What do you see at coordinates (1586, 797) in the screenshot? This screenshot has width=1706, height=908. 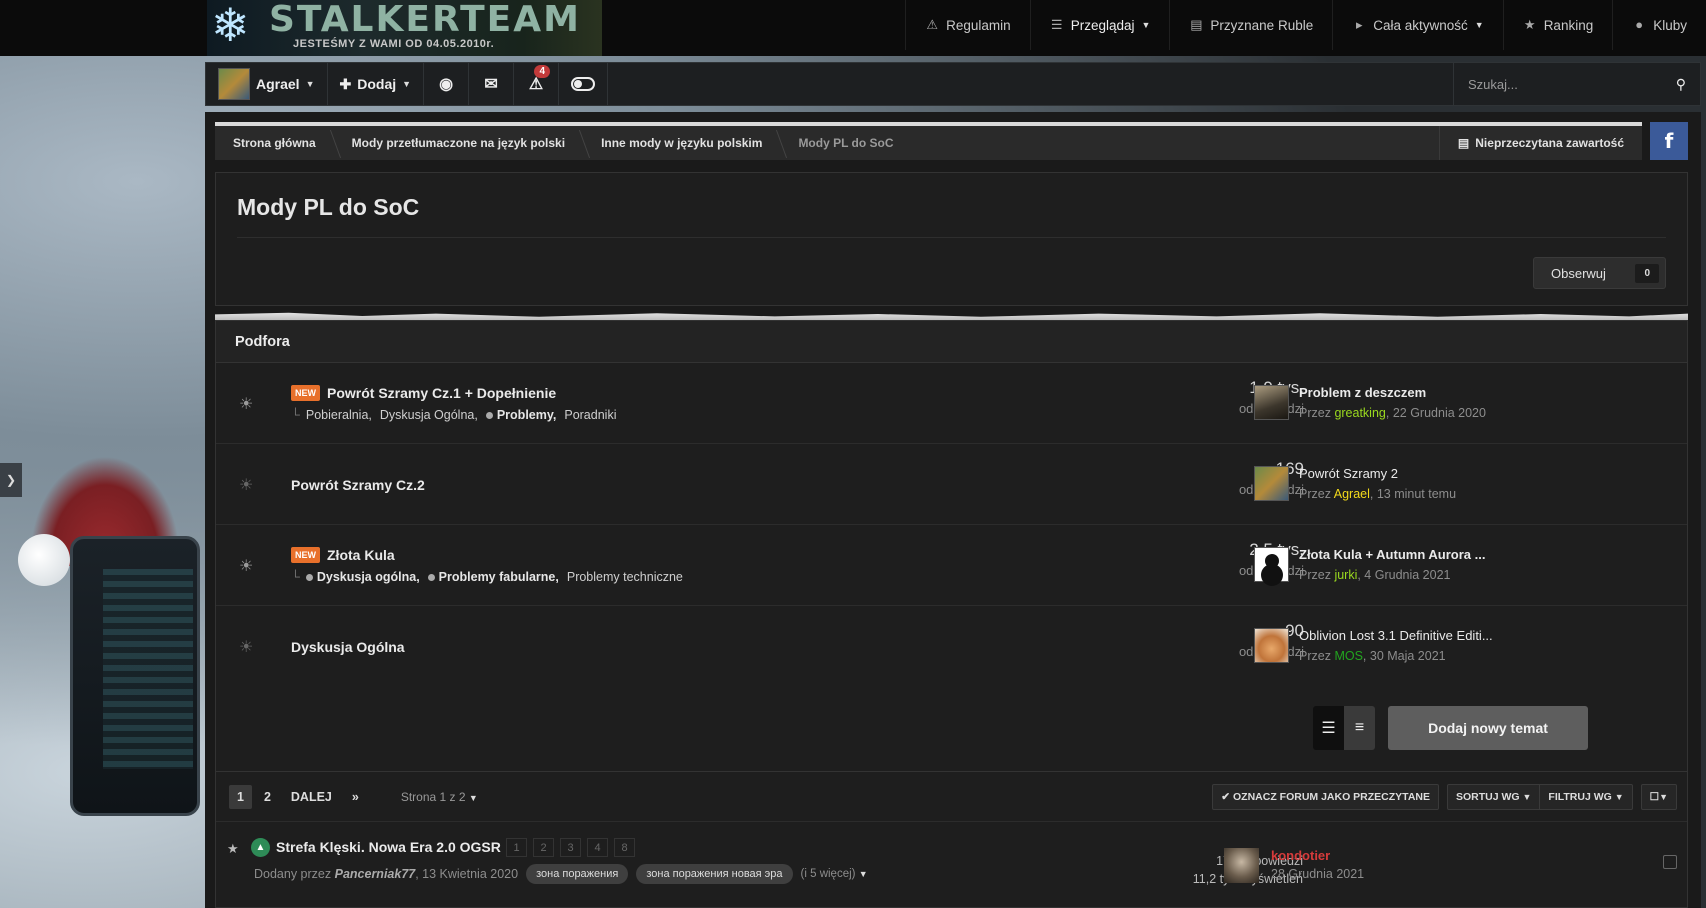 I see `filter-button: FILTRUJ WG ▼` at bounding box center [1586, 797].